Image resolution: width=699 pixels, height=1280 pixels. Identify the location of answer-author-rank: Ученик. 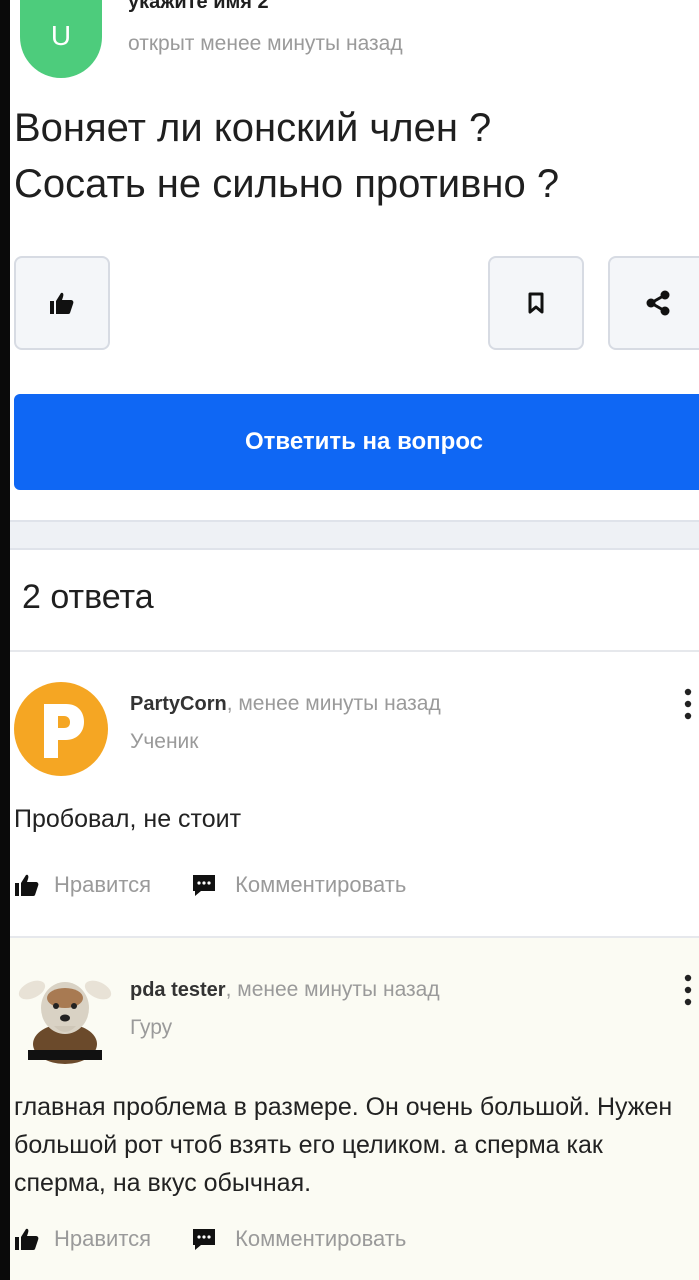
(164, 741).